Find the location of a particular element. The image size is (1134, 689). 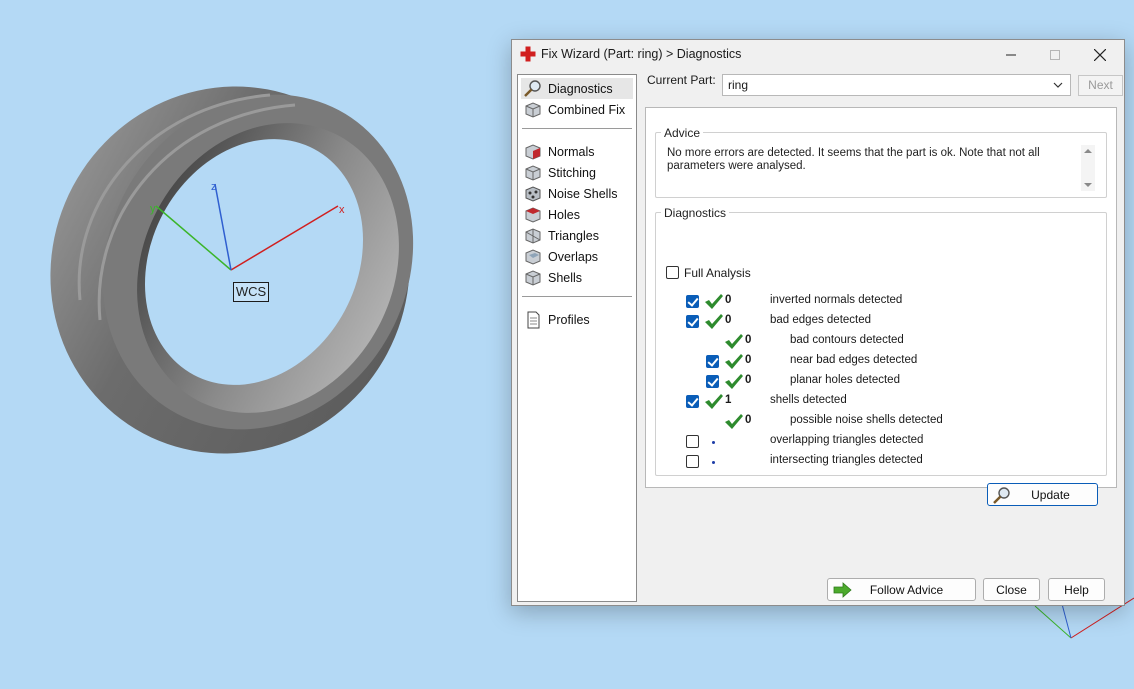

nav-label: Holes is located at coordinates (564, 214).